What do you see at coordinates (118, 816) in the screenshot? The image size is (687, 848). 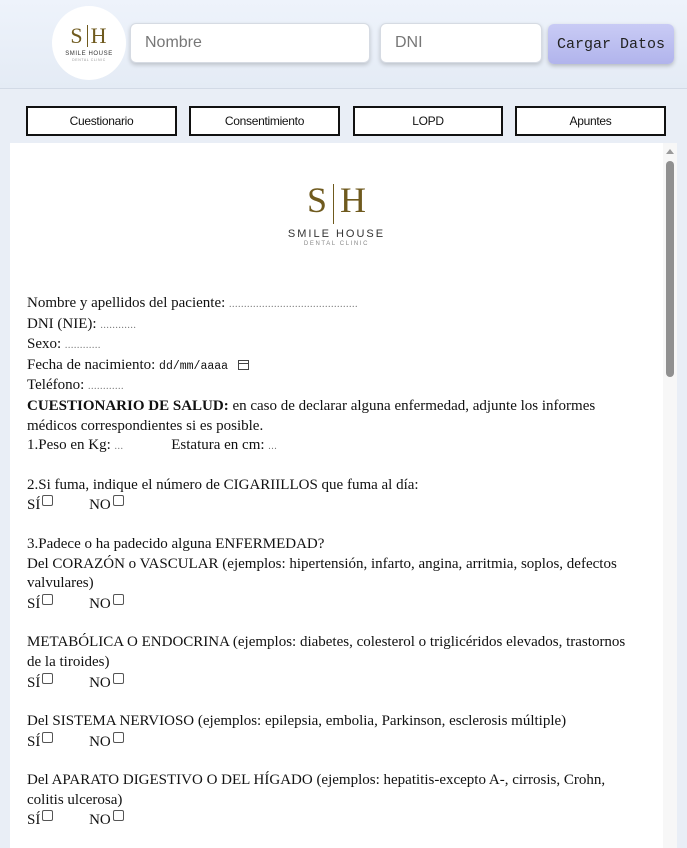 I see `digestivo-no-checkbox` at bounding box center [118, 816].